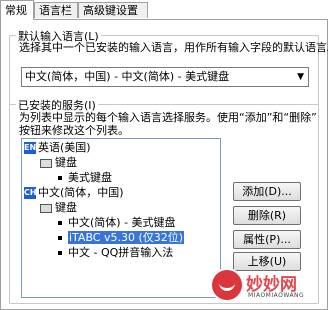  I want to click on tree-node-en-us-layout: 美式键盘, so click(85, 178).